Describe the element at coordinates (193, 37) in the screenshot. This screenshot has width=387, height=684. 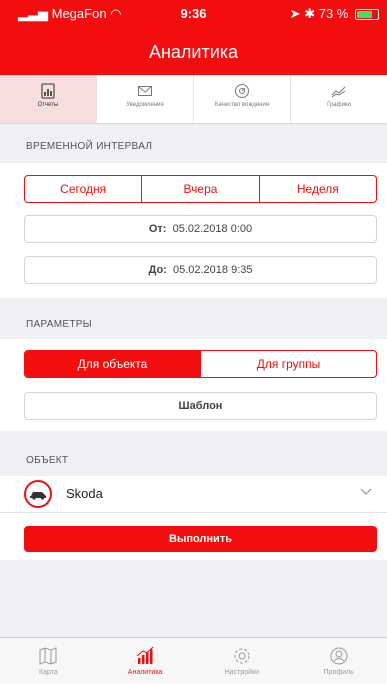
I see `header: ▂▃▅ MegaFon ◠ 9:36 ➤ ✱ 73 % Аналитика` at that location.